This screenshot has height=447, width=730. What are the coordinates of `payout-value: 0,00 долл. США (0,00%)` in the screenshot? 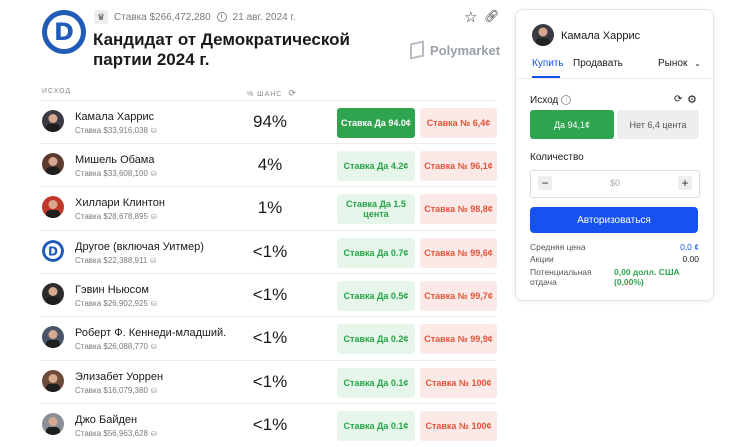 It's located at (647, 277).